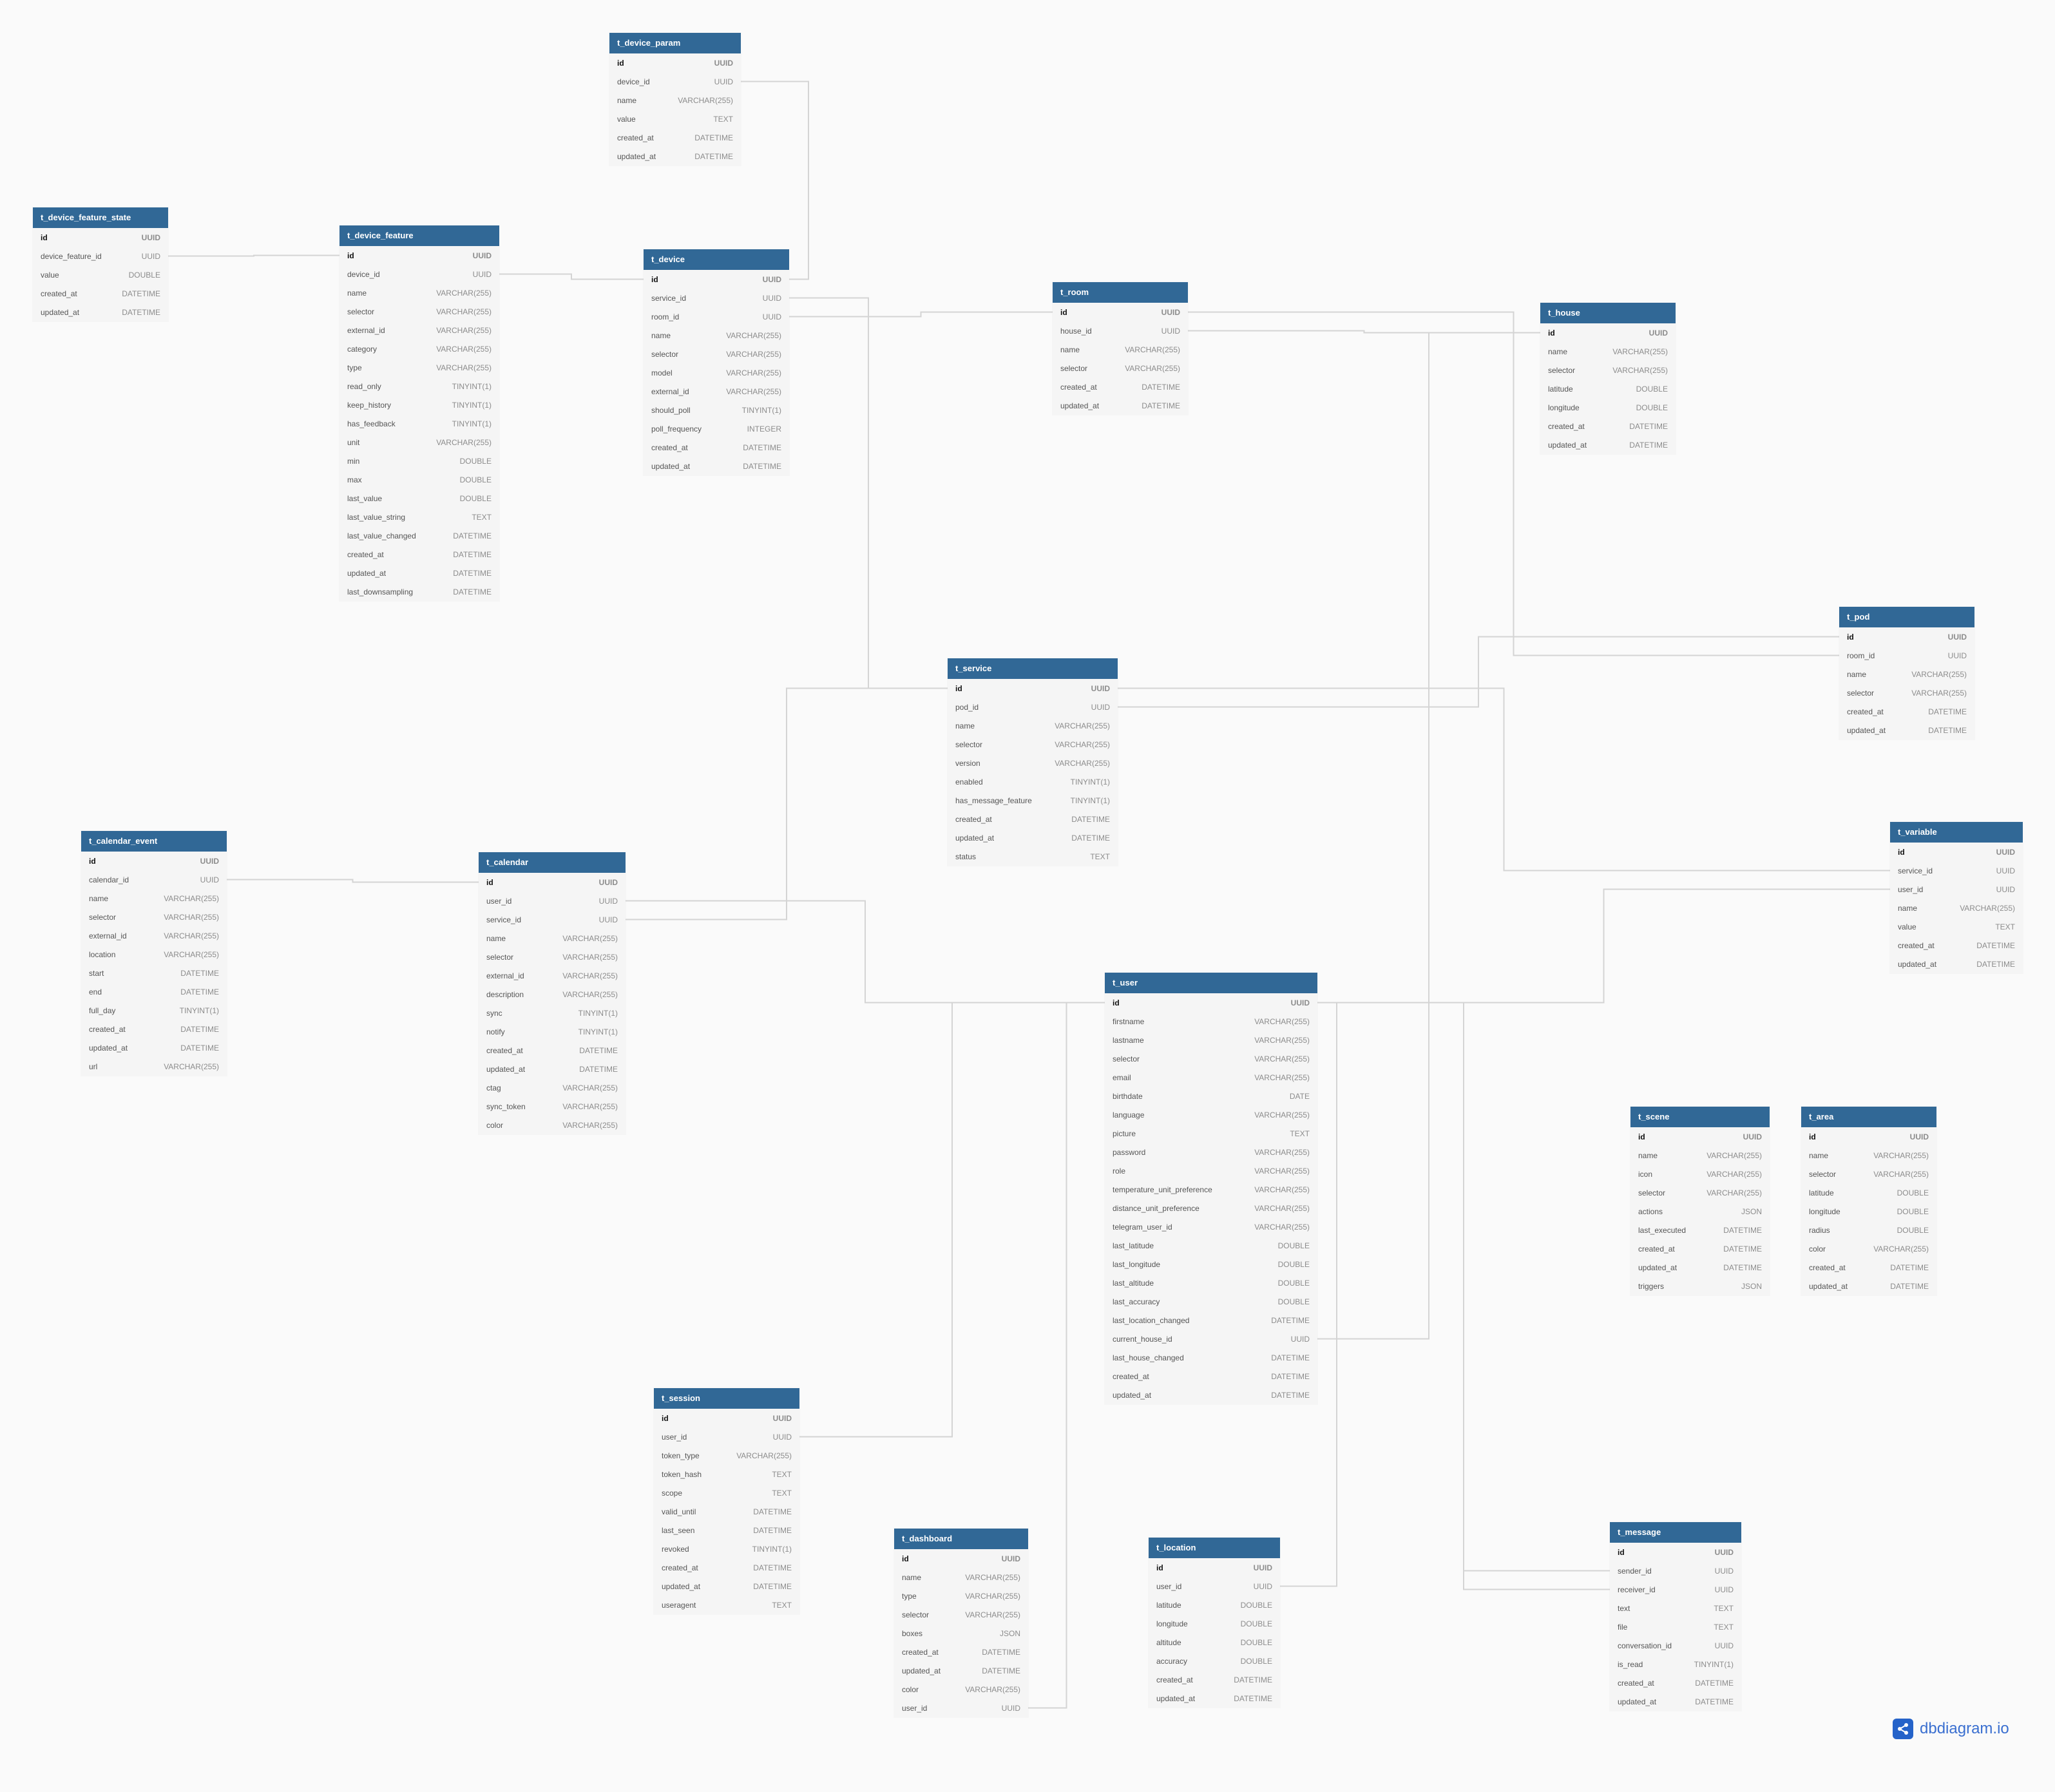 The height and width of the screenshot is (1792, 2055). Describe the element at coordinates (552, 863) in the screenshot. I see `table-header: t_calendar` at that location.